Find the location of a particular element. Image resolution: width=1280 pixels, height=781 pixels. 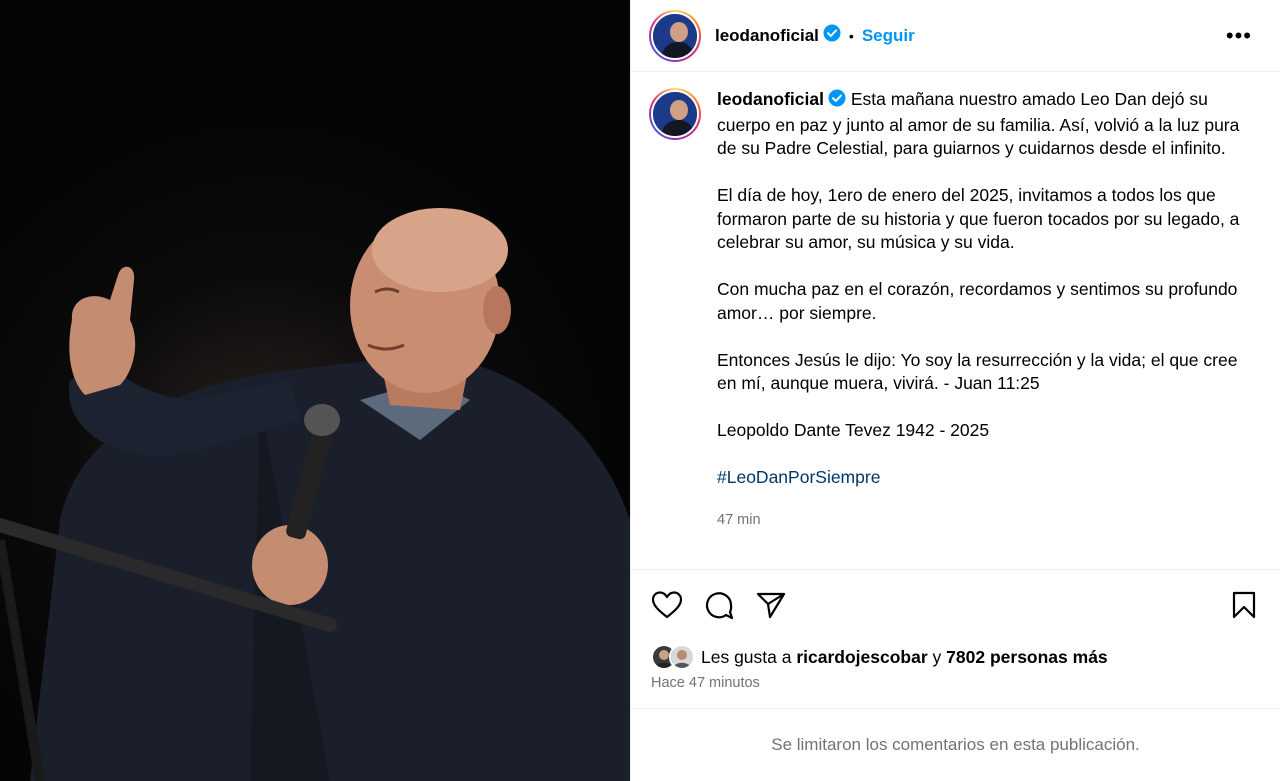

likes-conjunction: y is located at coordinates (937, 656).